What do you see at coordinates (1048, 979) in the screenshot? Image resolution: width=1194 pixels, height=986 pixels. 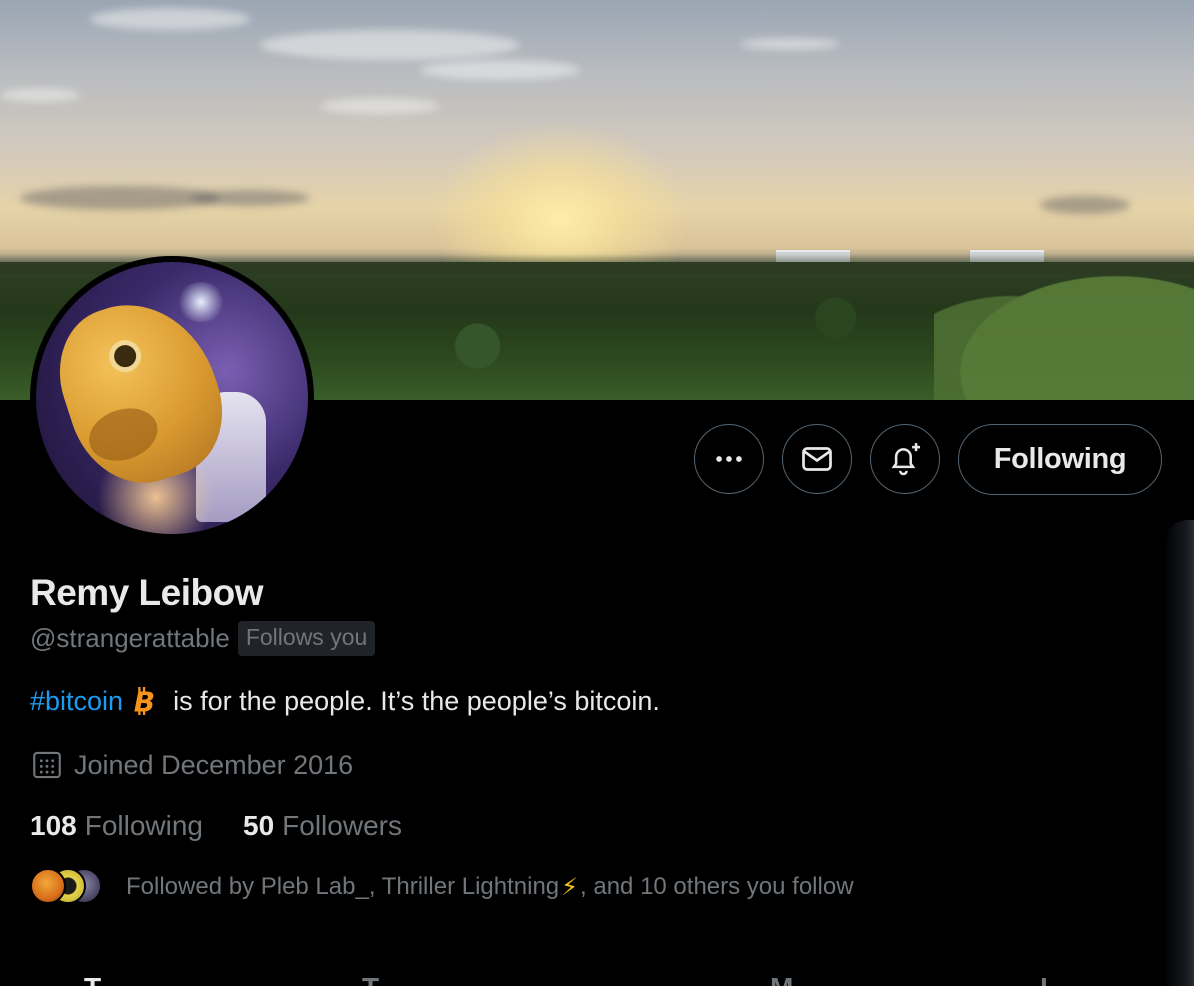 I see `tab-likes: L` at bounding box center [1048, 979].